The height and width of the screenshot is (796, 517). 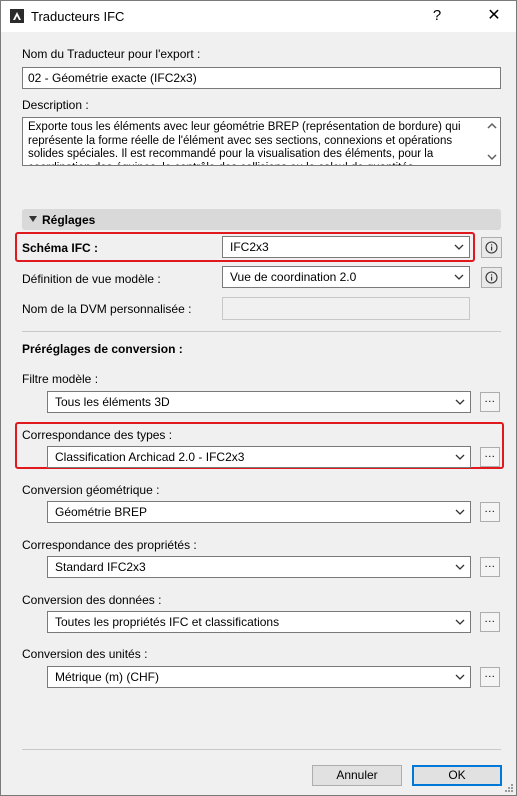 I want to click on window-title: Traducteurs IFC, so click(x=78, y=16).